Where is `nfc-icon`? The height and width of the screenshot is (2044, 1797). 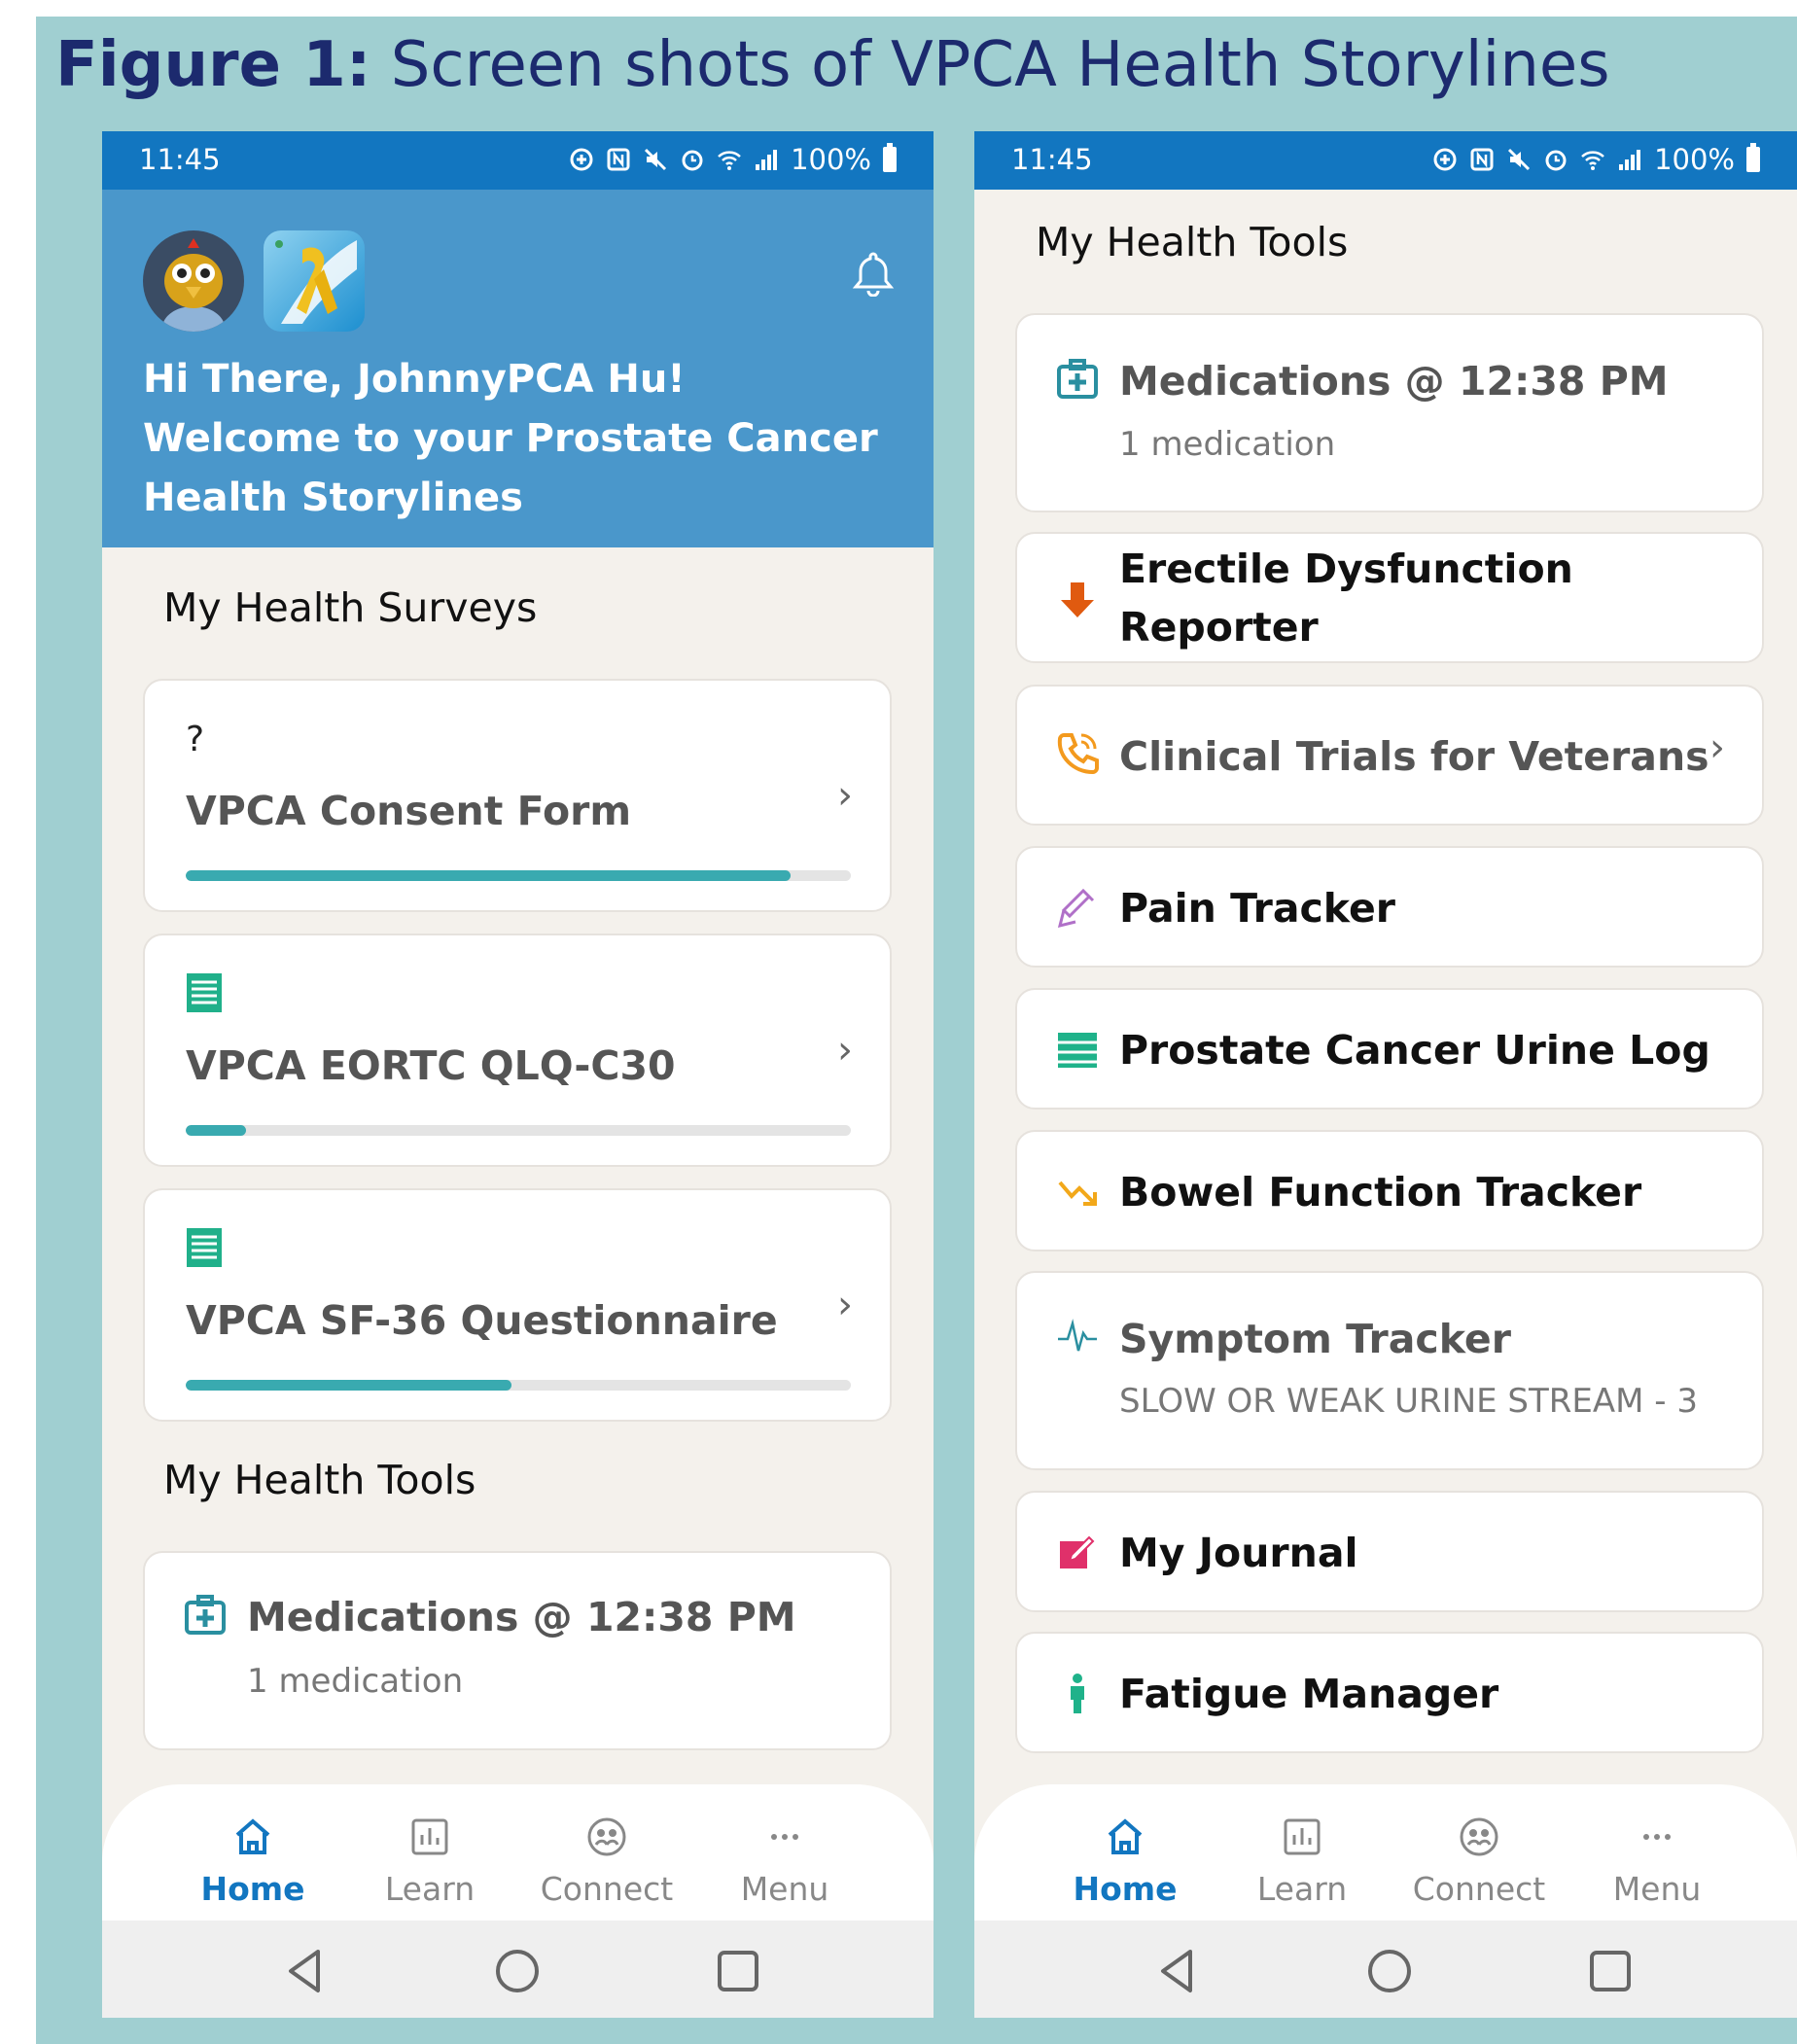
nfc-icon is located at coordinates (1482, 160).